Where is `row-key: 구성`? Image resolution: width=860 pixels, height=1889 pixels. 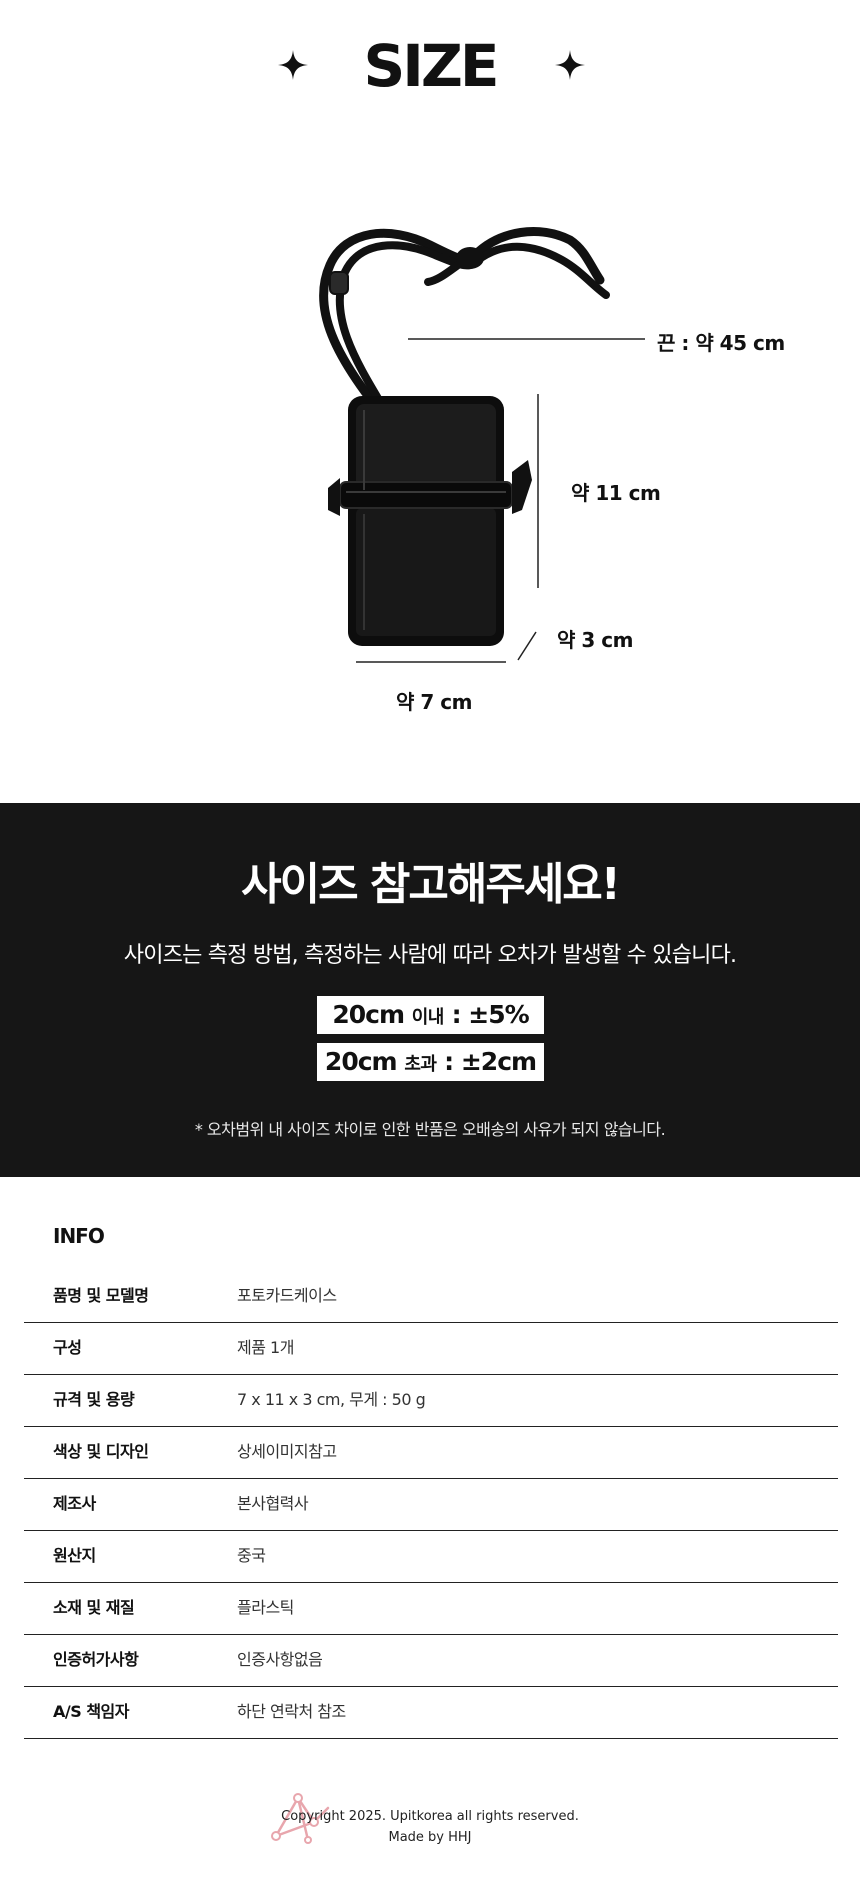 row-key: 구성 is located at coordinates (67, 1347).